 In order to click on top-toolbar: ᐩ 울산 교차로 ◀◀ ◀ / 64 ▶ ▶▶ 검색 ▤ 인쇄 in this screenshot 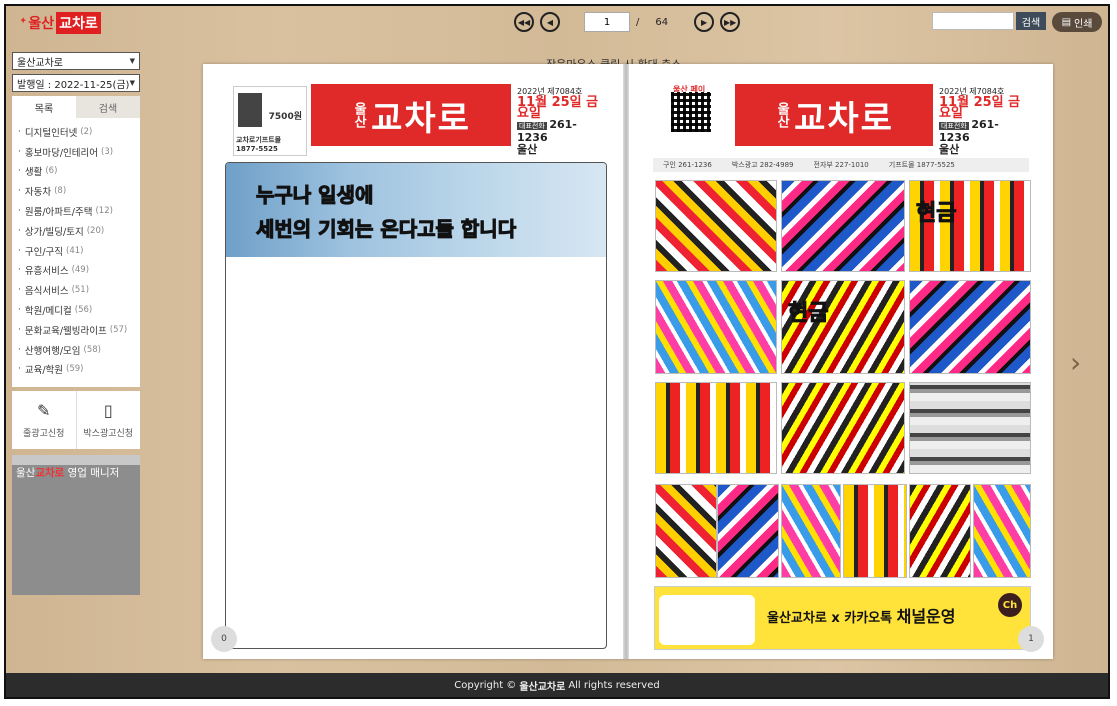, I will do `click(557, 22)`.